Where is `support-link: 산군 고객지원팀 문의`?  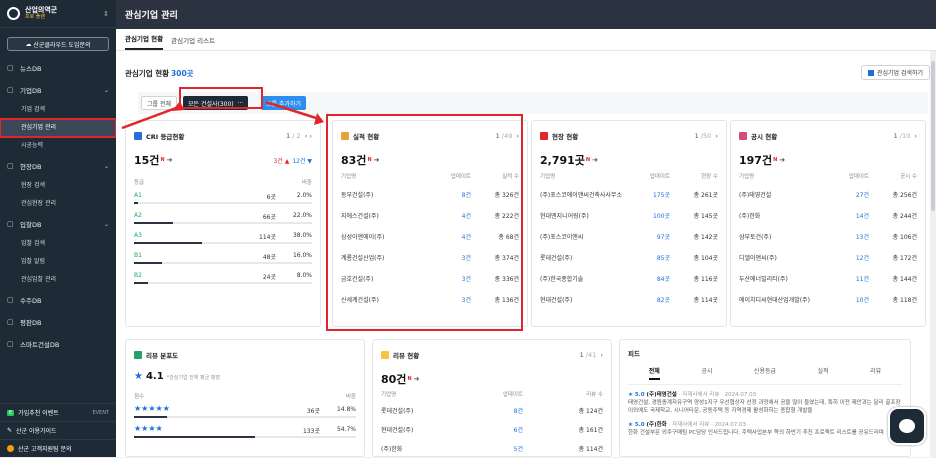 support-link: 산군 고객지원팀 문의 is located at coordinates (58, 448).